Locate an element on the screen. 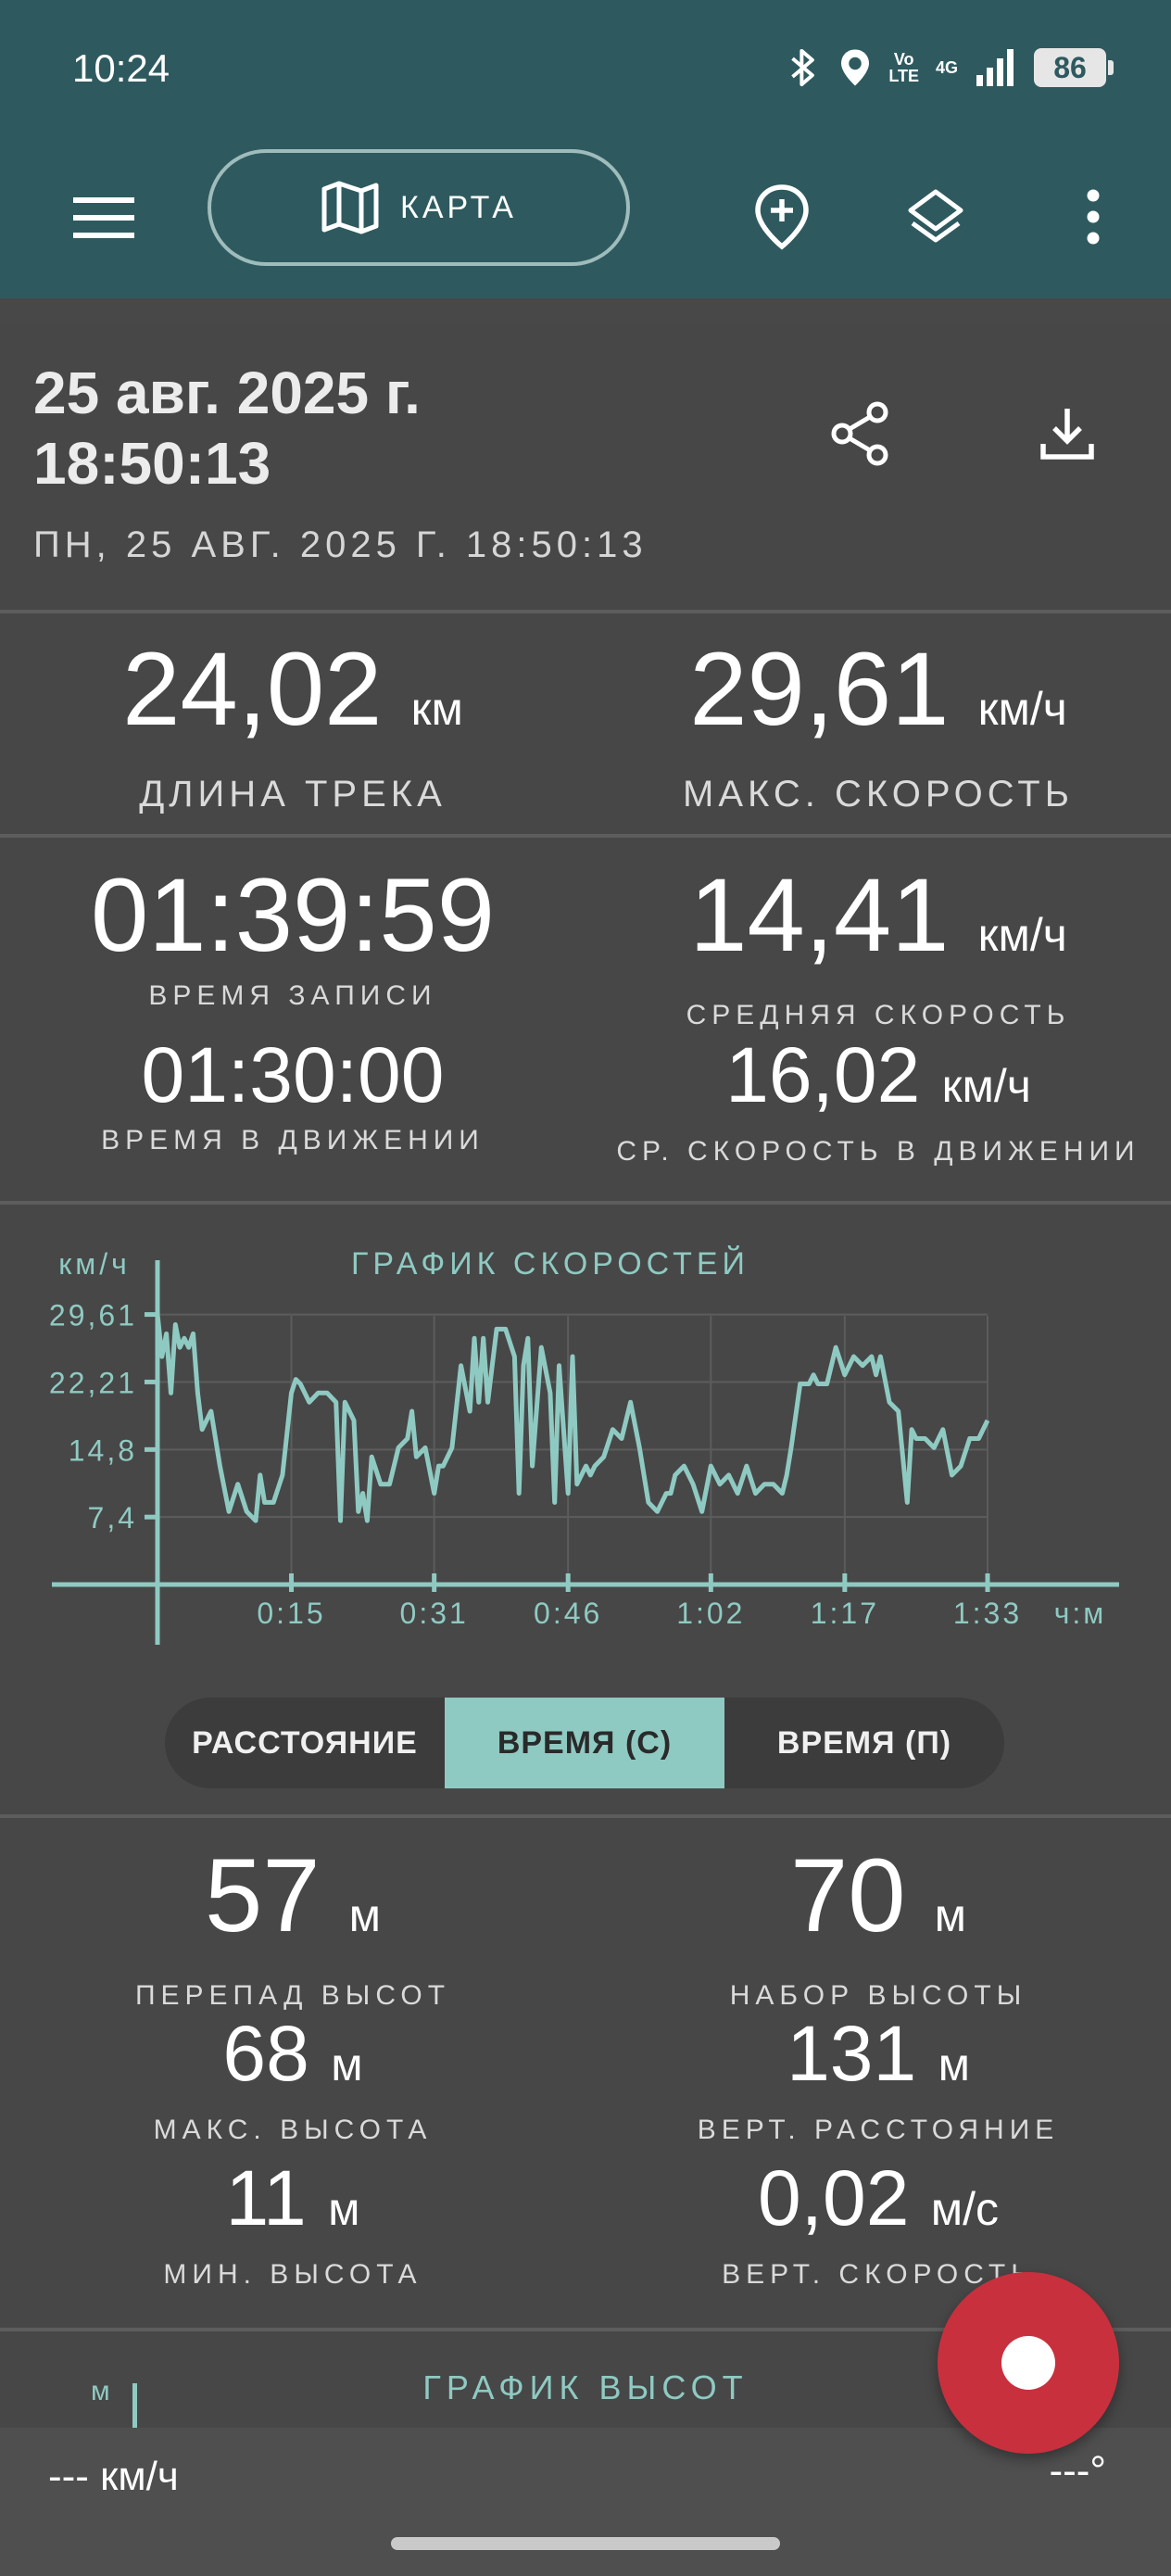 This screenshot has height=2576, width=1171. location-icon is located at coordinates (856, 68).